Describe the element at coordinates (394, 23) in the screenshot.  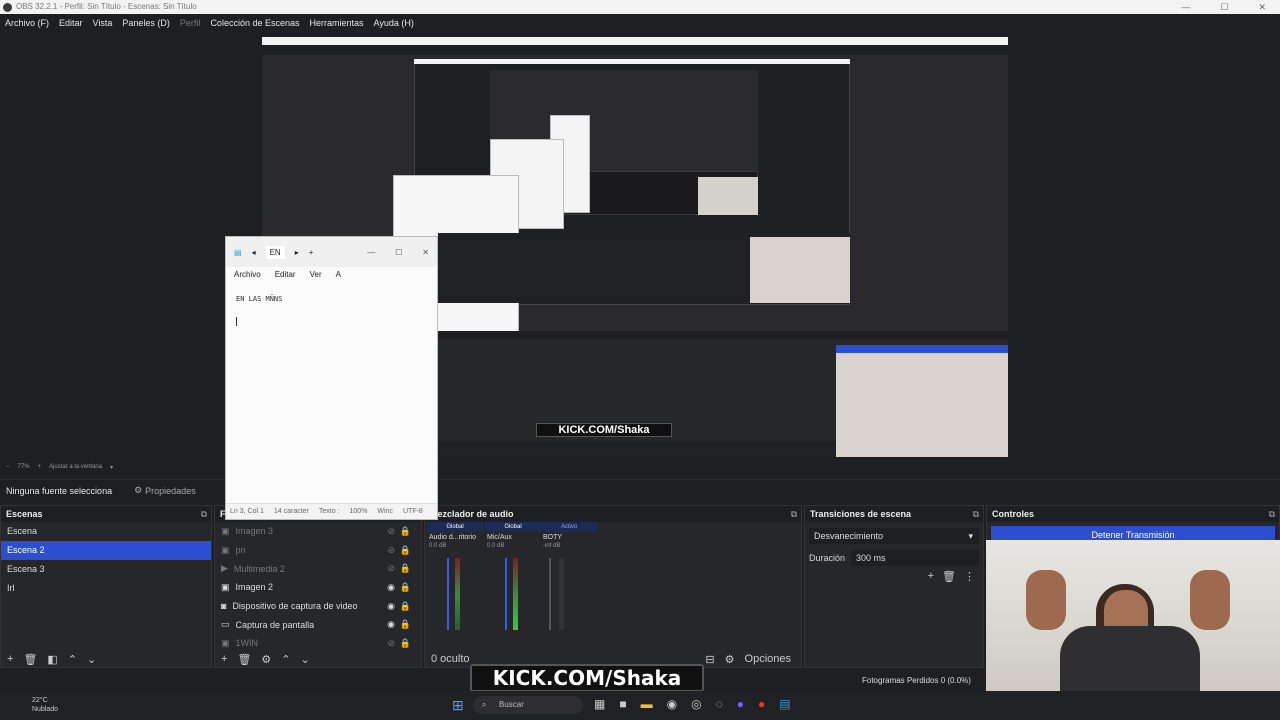
I see `menu-help: Ayuda (H)` at that location.